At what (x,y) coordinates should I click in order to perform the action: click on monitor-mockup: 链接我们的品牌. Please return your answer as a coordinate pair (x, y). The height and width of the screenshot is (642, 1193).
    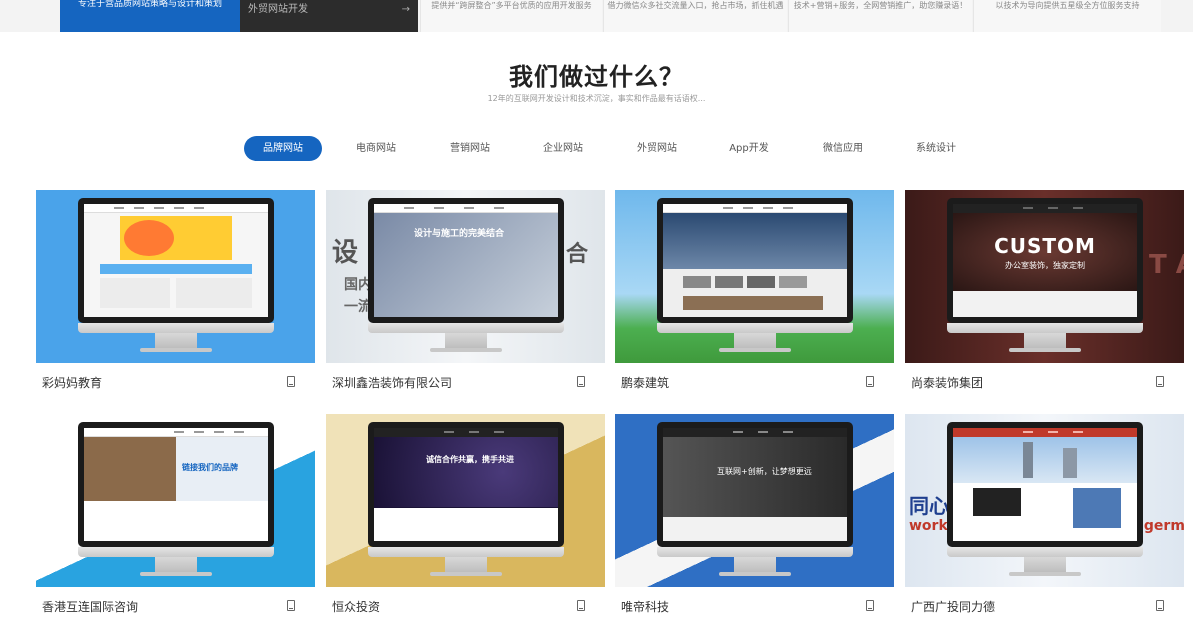
    Looking at the image, I should click on (176, 484).